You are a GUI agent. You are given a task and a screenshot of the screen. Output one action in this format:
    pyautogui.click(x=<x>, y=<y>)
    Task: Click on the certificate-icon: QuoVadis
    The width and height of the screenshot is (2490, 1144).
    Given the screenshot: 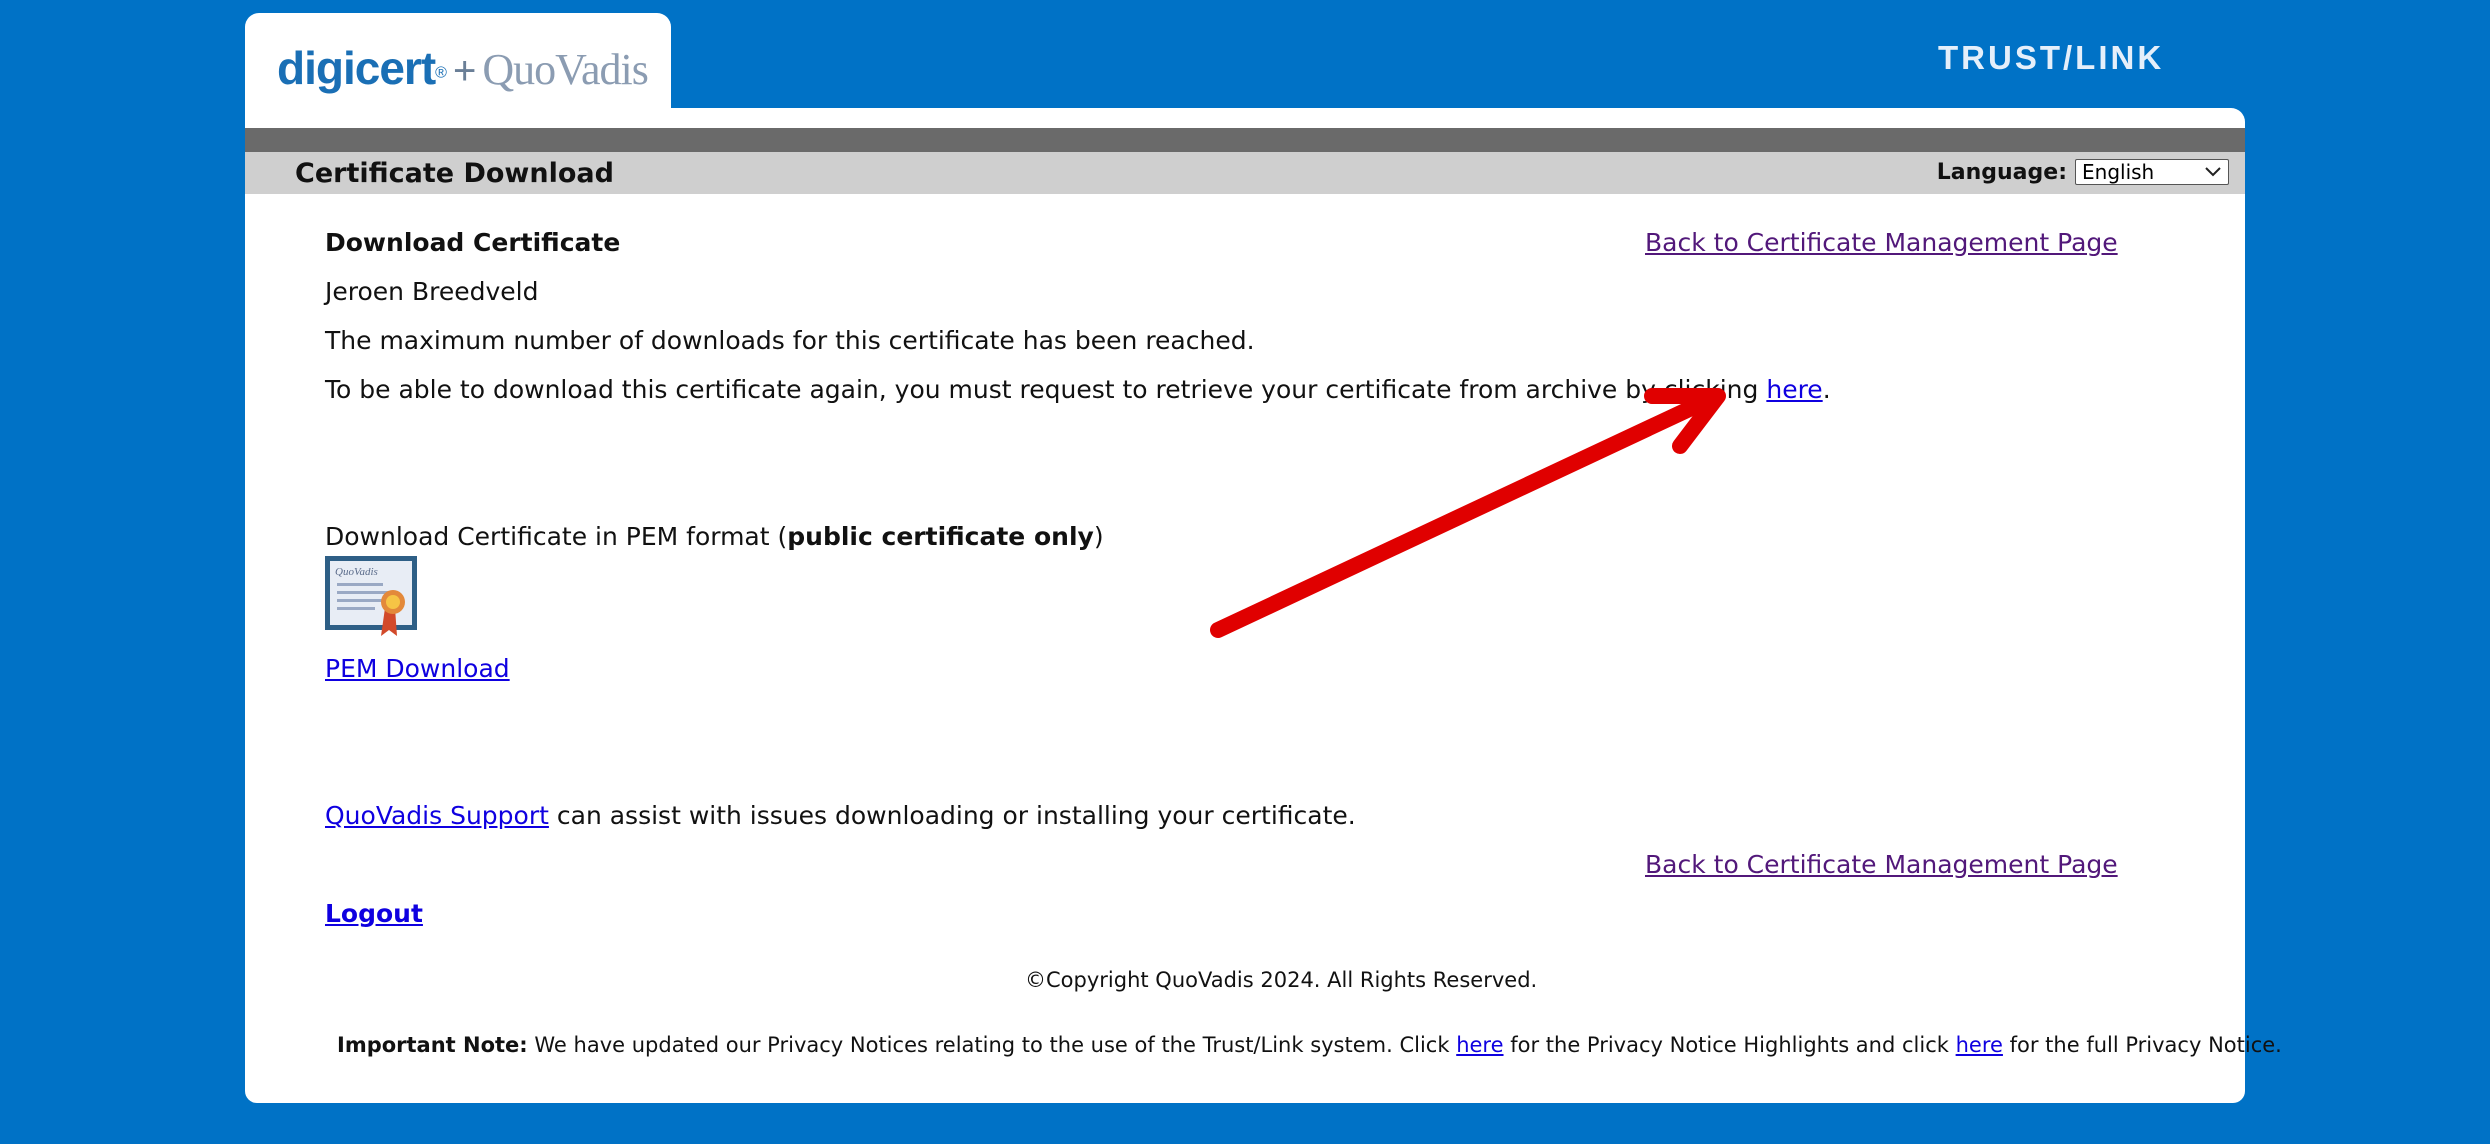 What is the action you would take?
    pyautogui.click(x=371, y=597)
    